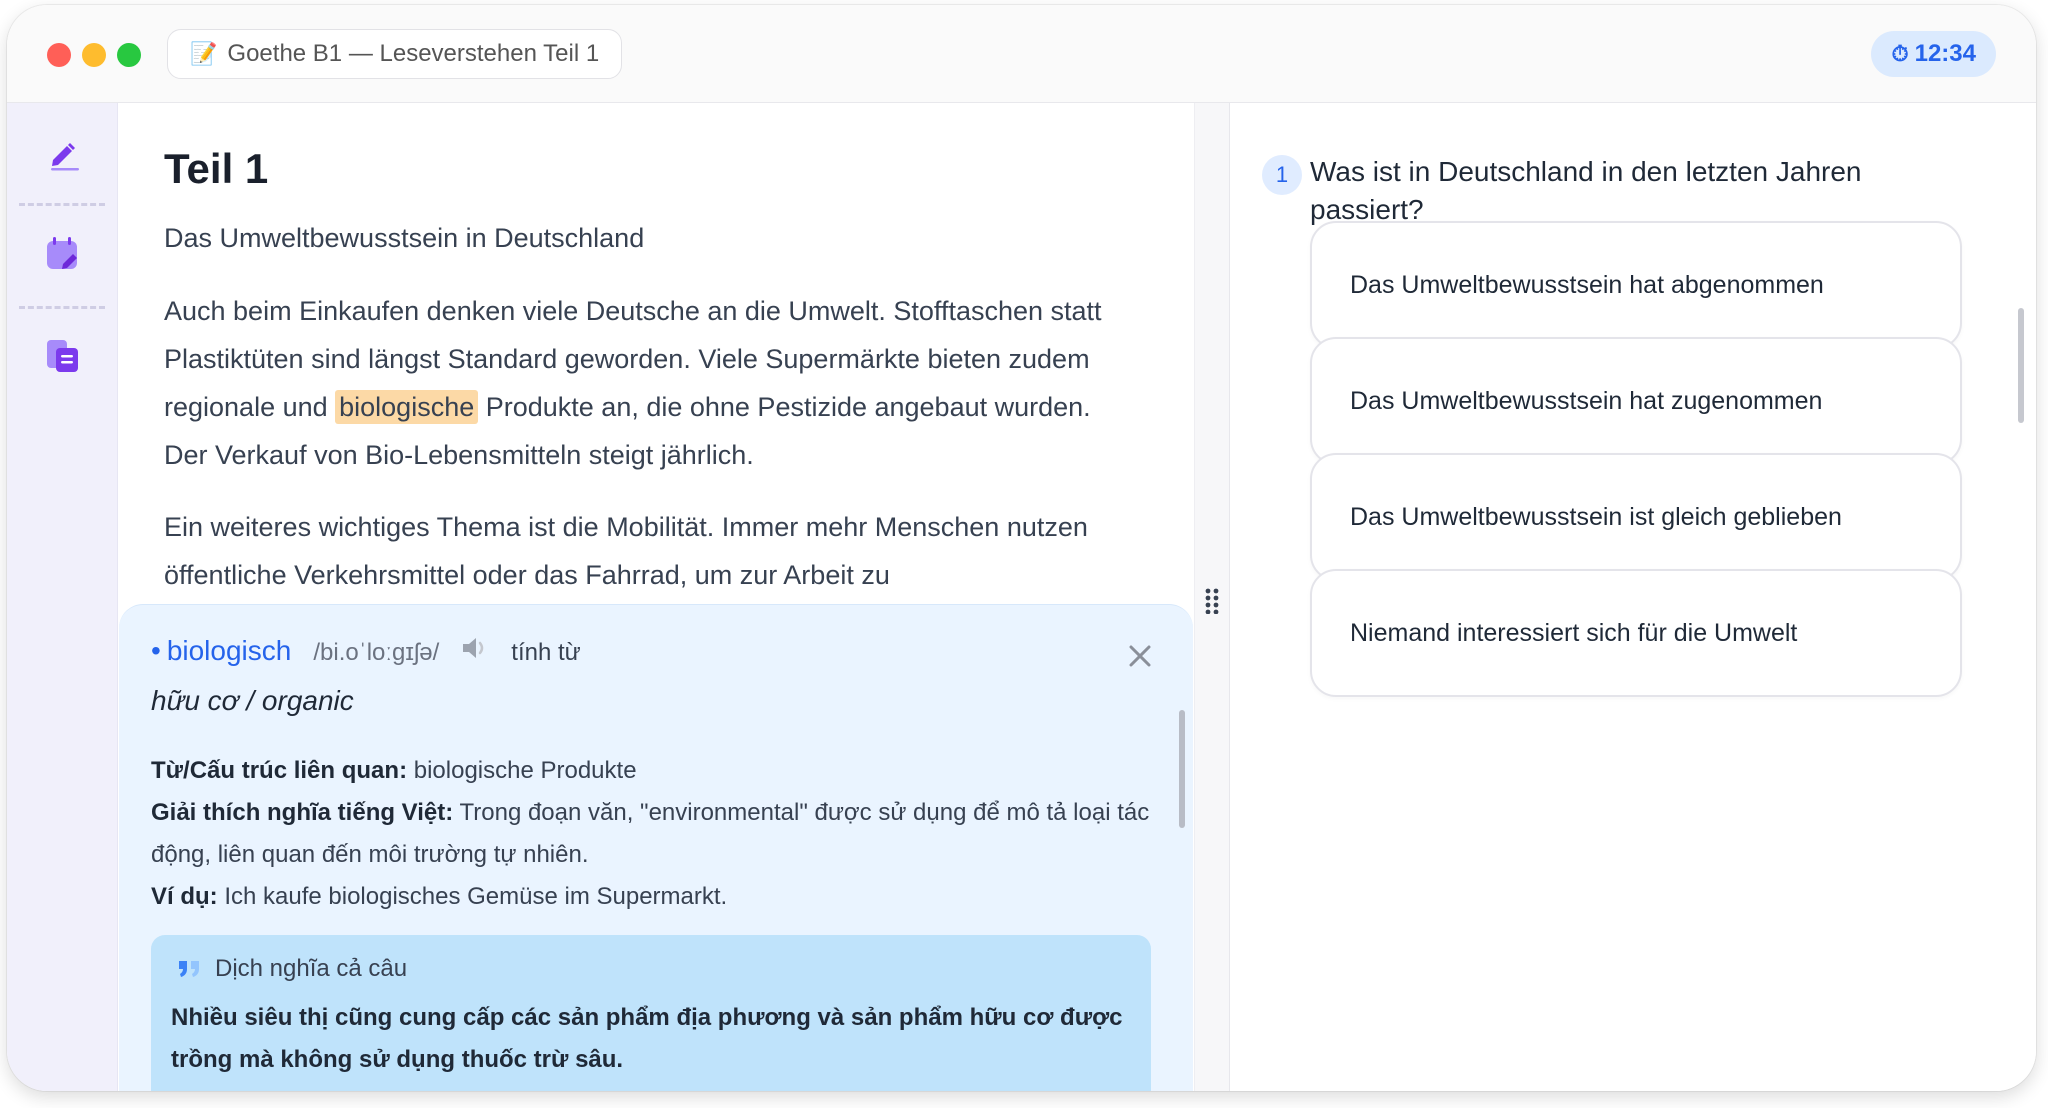 This screenshot has height=1108, width=2048. Describe the element at coordinates (252, 700) in the screenshot. I see `vocab-meaning: hữu cơ / organic` at that location.